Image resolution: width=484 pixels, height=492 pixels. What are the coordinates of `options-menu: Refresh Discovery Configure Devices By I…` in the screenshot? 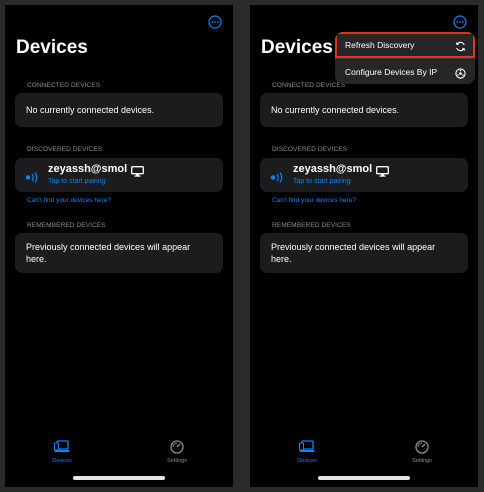 It's located at (405, 58).